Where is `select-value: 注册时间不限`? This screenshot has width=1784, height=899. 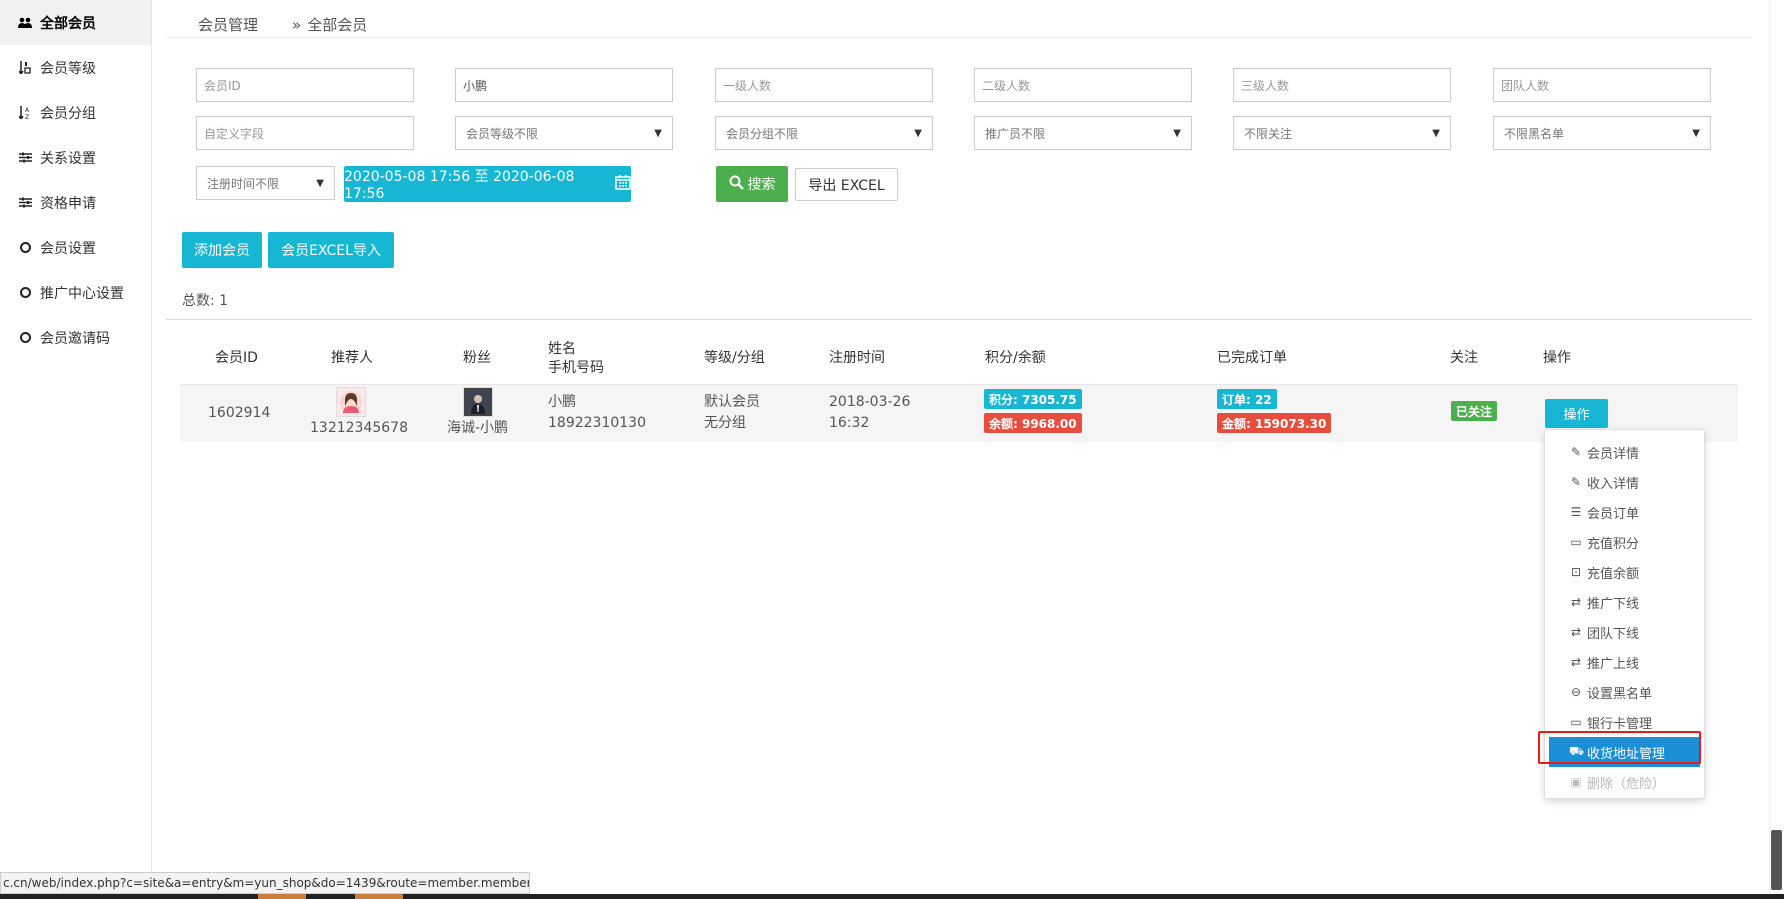
select-value: 注册时间不限 is located at coordinates (243, 183).